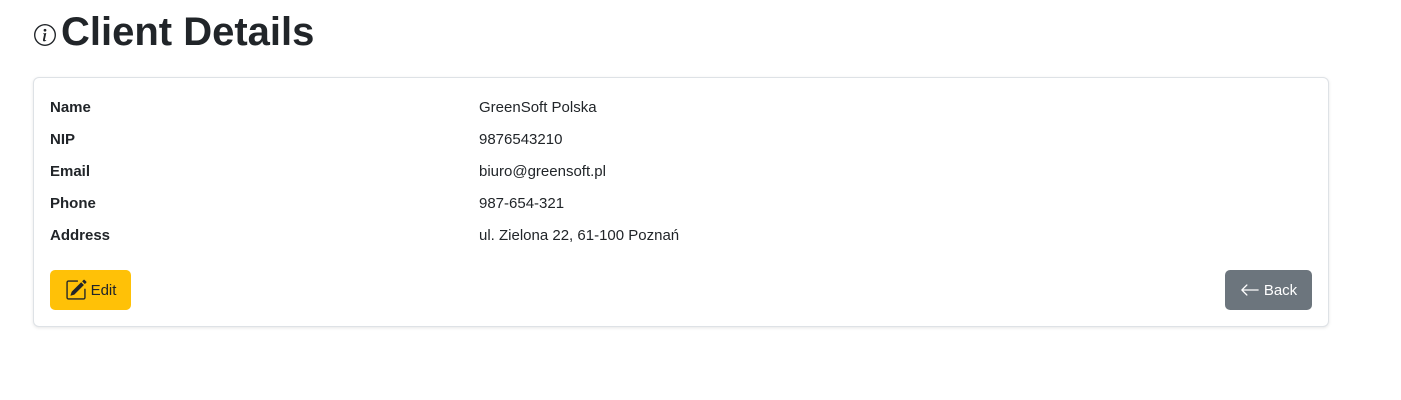  Describe the element at coordinates (579, 235) in the screenshot. I see `address-value: ul. Zielona 22, 61-100 Poznań` at that location.